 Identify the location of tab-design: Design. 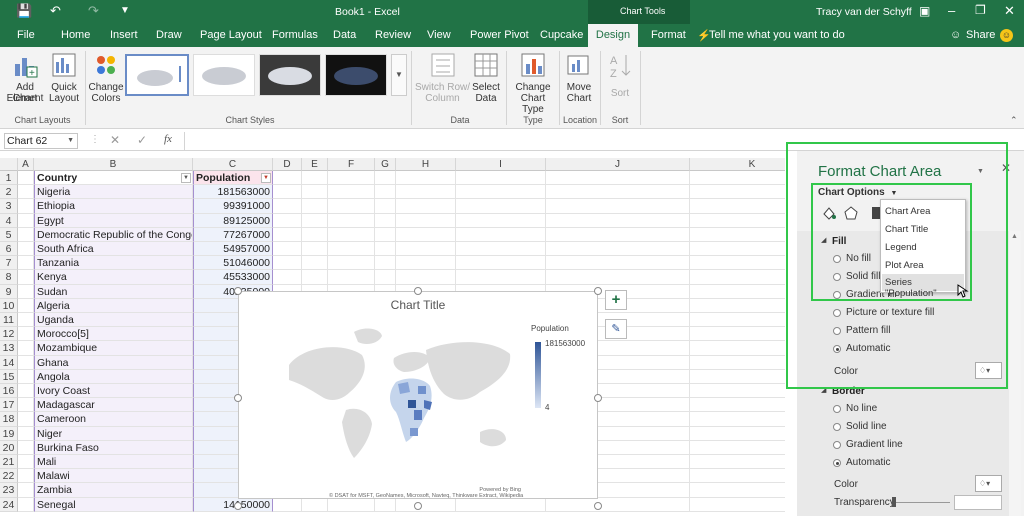
(613, 35).